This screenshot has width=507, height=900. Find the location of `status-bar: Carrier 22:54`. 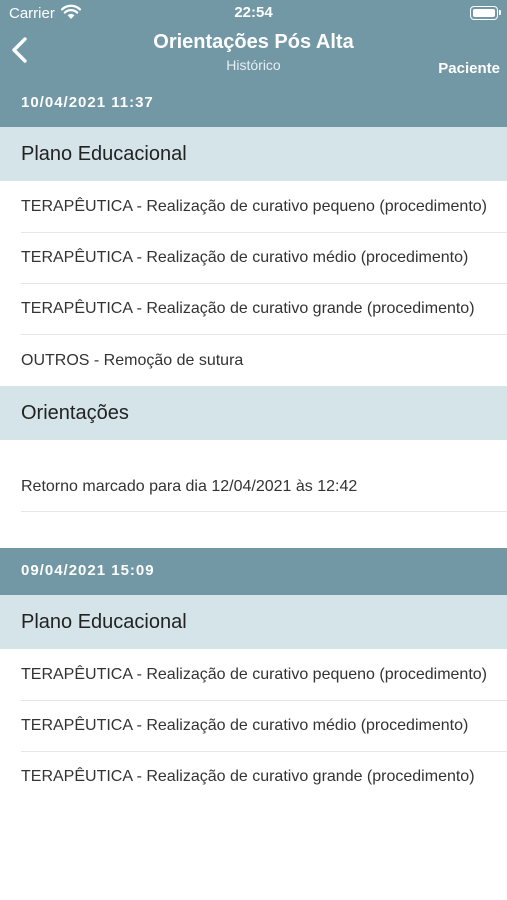

status-bar: Carrier 22:54 is located at coordinates (253, 14).